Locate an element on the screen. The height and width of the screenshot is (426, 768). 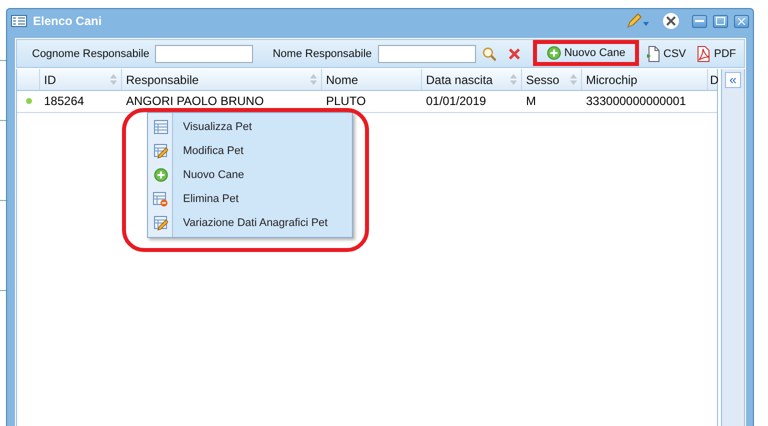
table-icon is located at coordinates (161, 127).